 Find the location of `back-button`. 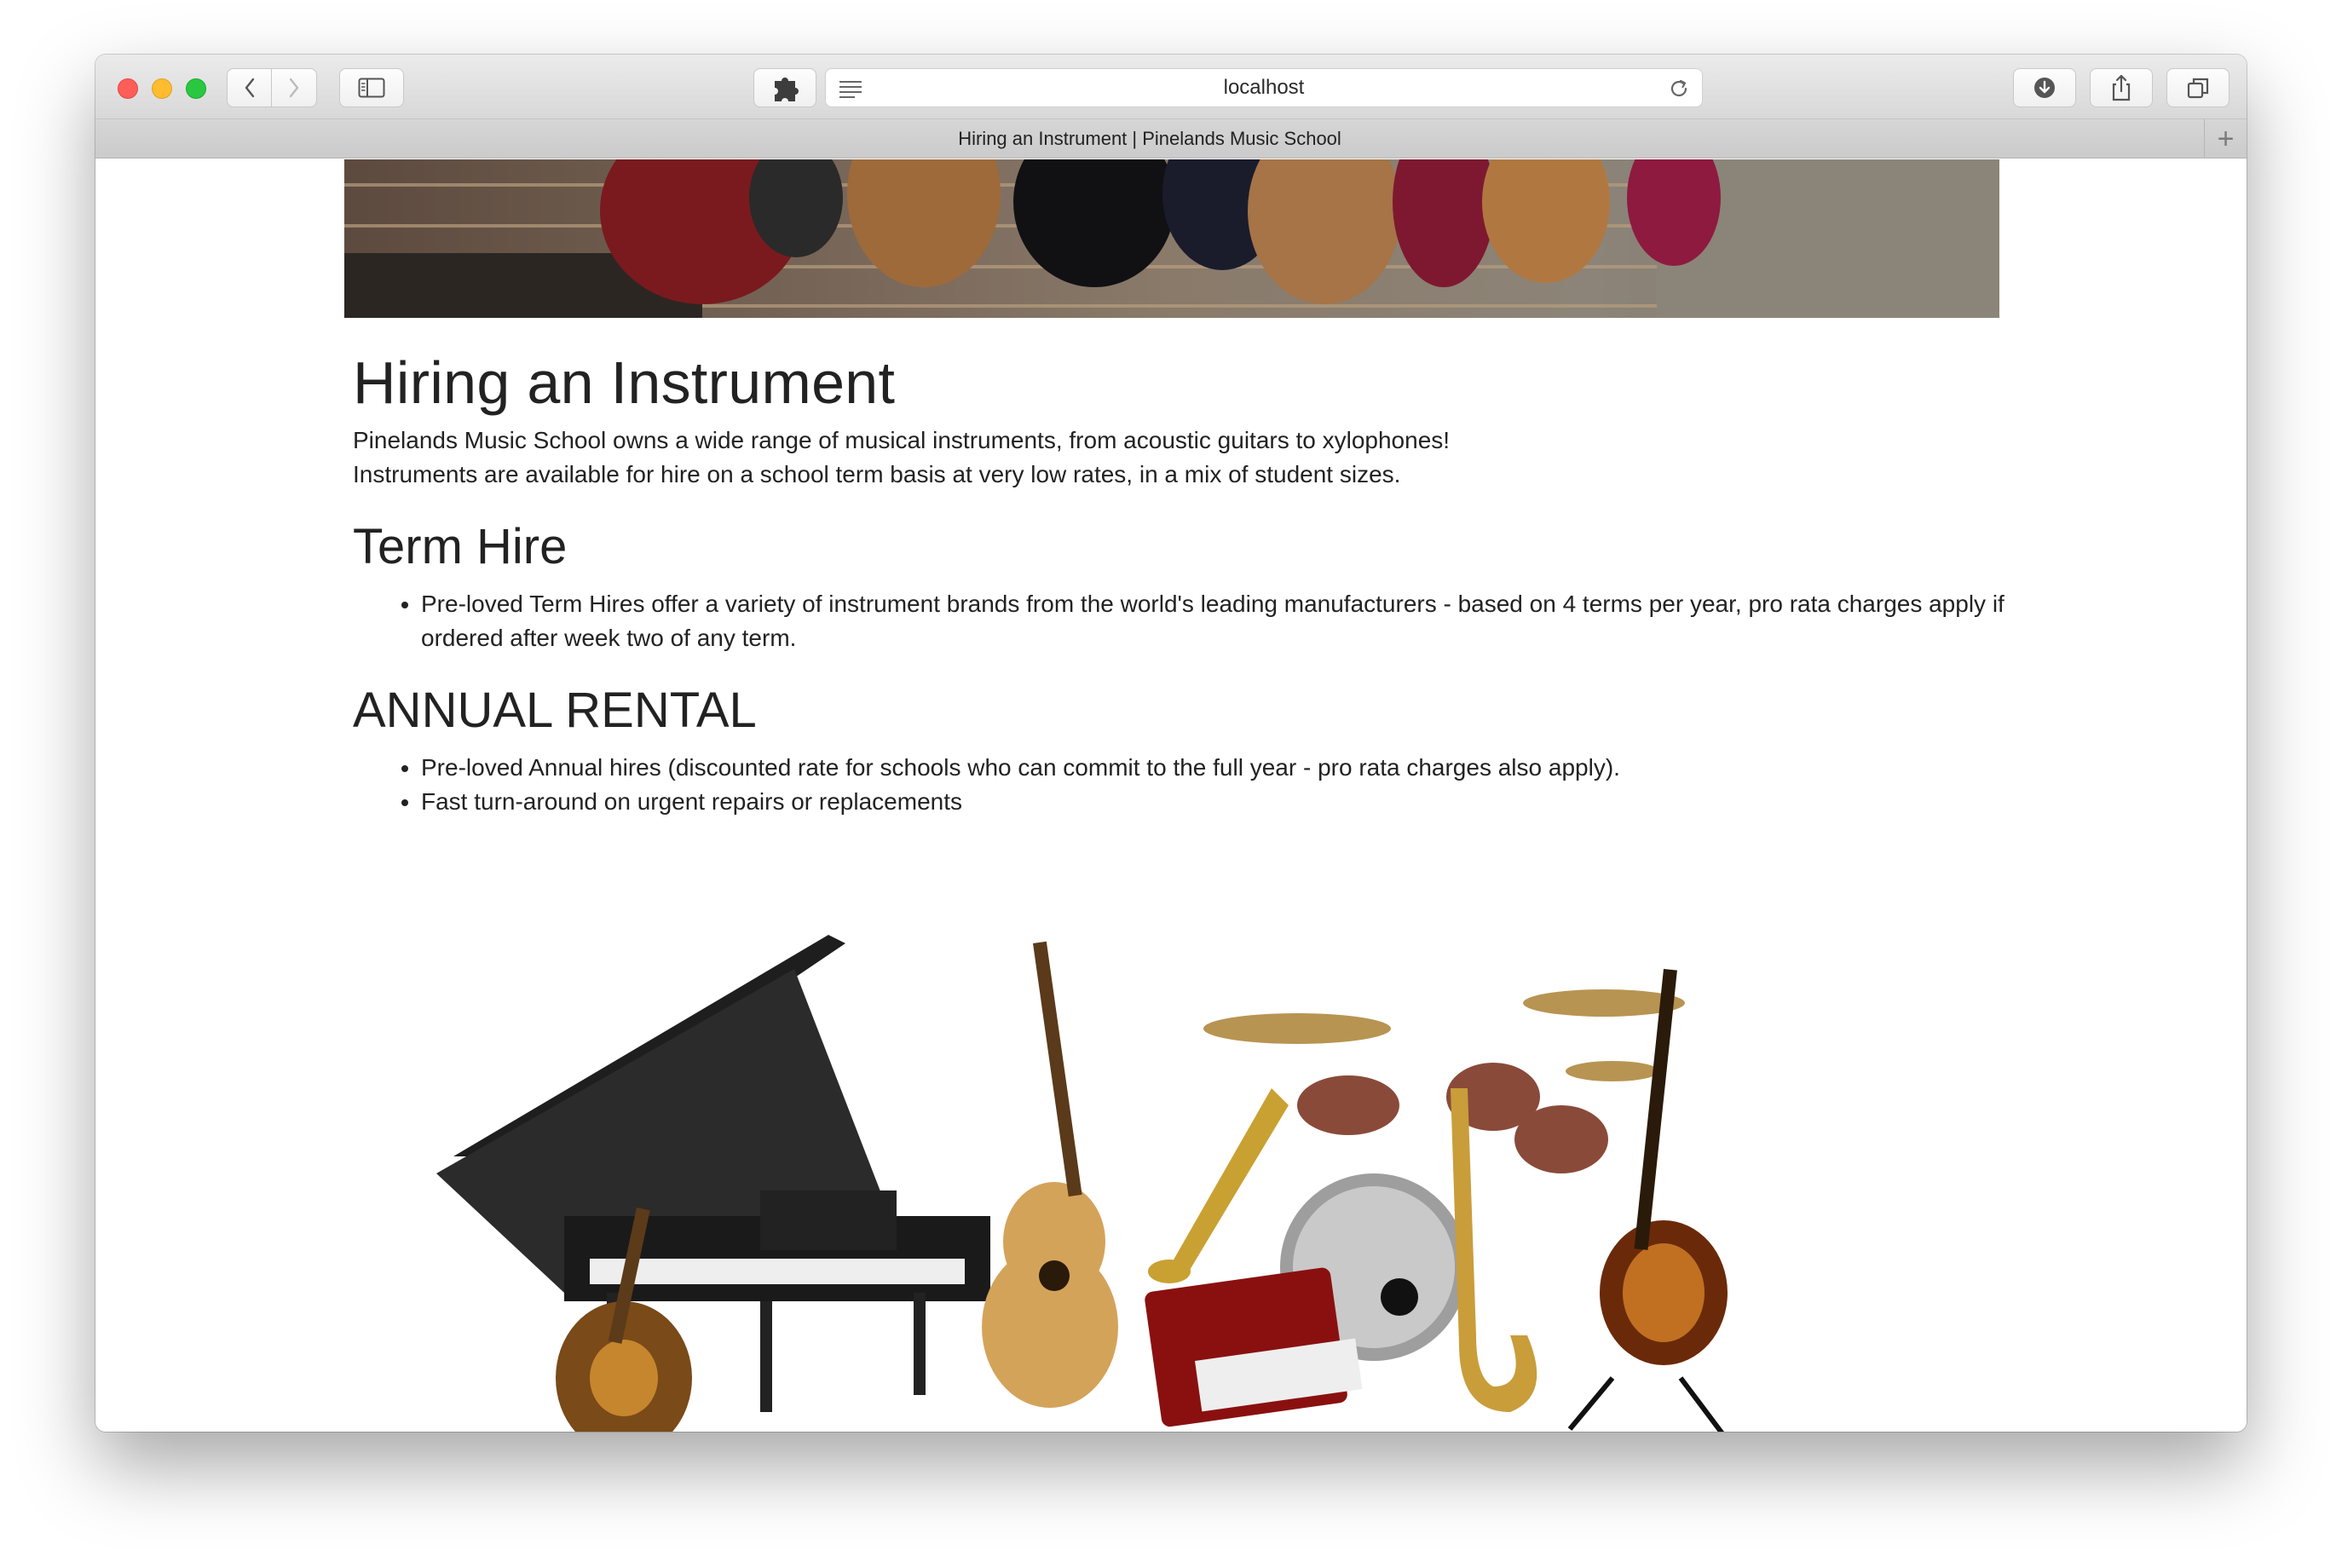

back-button is located at coordinates (249, 87).